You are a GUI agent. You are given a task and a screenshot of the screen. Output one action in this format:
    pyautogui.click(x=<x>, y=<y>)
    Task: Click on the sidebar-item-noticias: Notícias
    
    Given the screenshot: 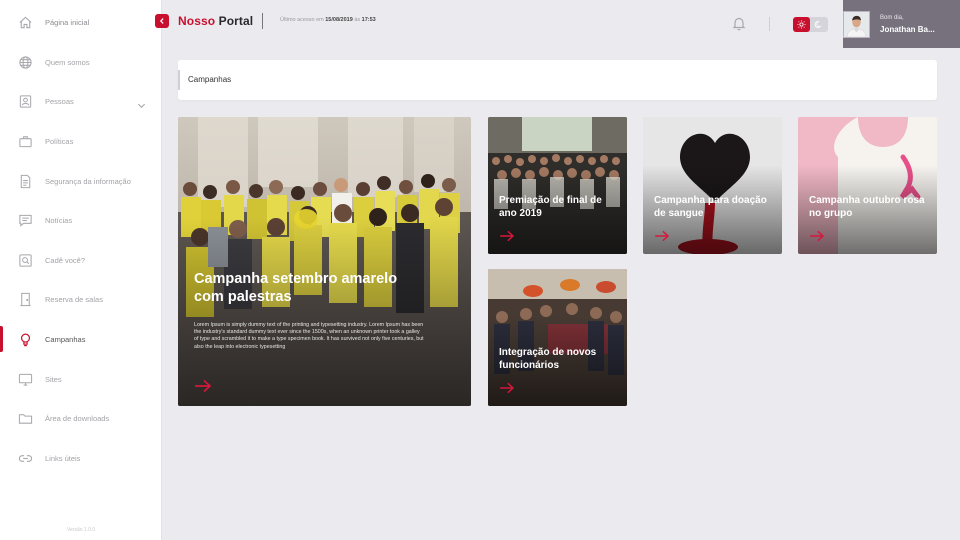 What is the action you would take?
    pyautogui.click(x=81, y=220)
    